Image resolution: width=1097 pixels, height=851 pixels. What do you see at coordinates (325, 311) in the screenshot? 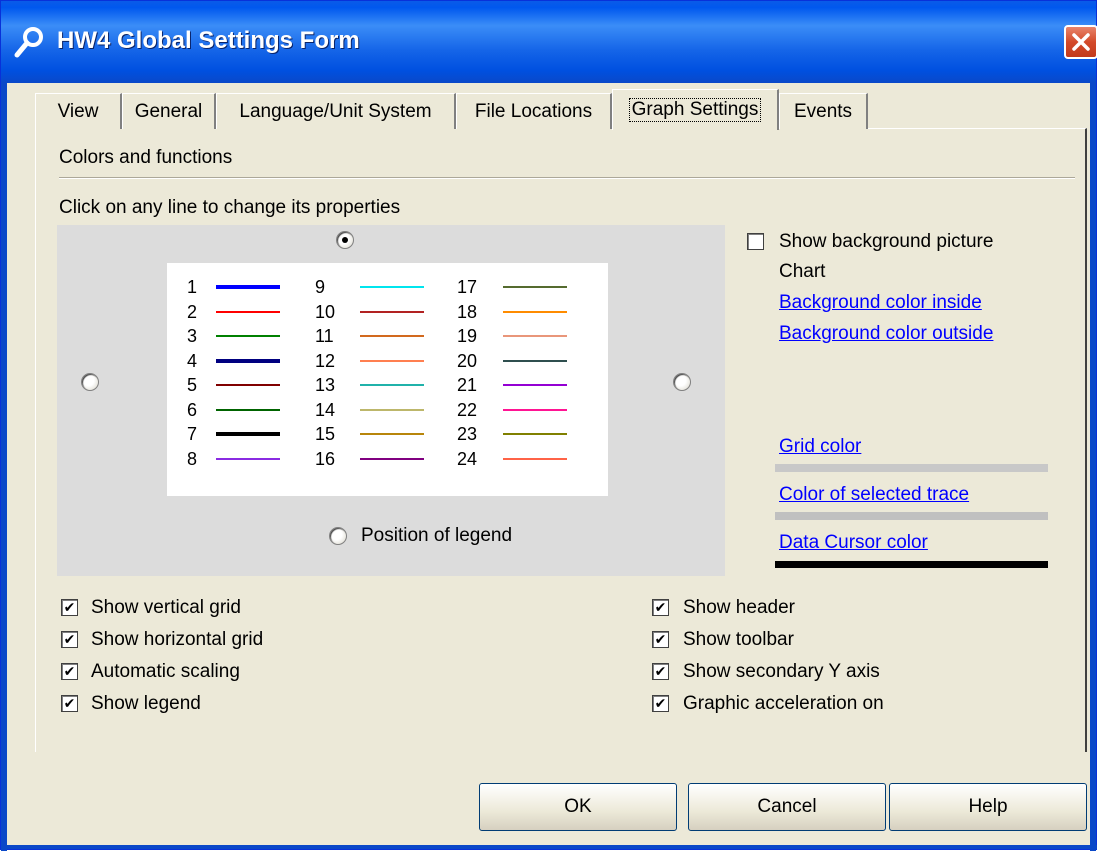
I see `legend-entry-number: 10` at bounding box center [325, 311].